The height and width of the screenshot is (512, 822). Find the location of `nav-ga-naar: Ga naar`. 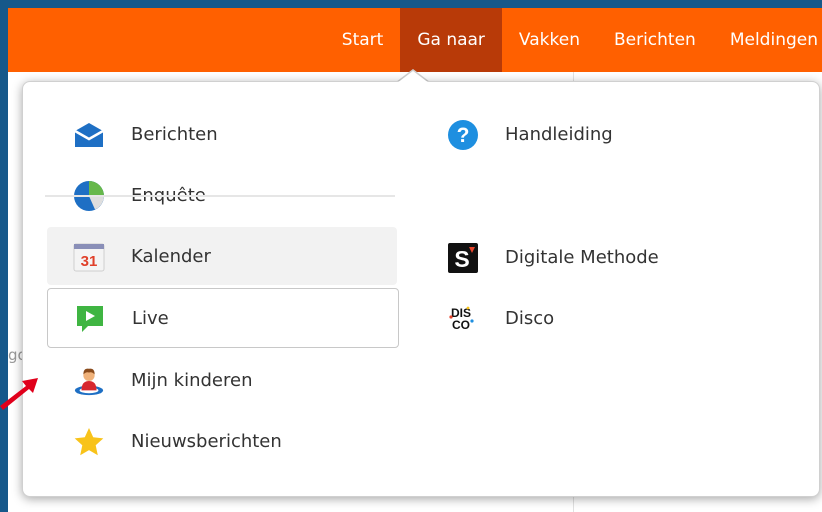

nav-ga-naar: Ga naar is located at coordinates (451, 40).